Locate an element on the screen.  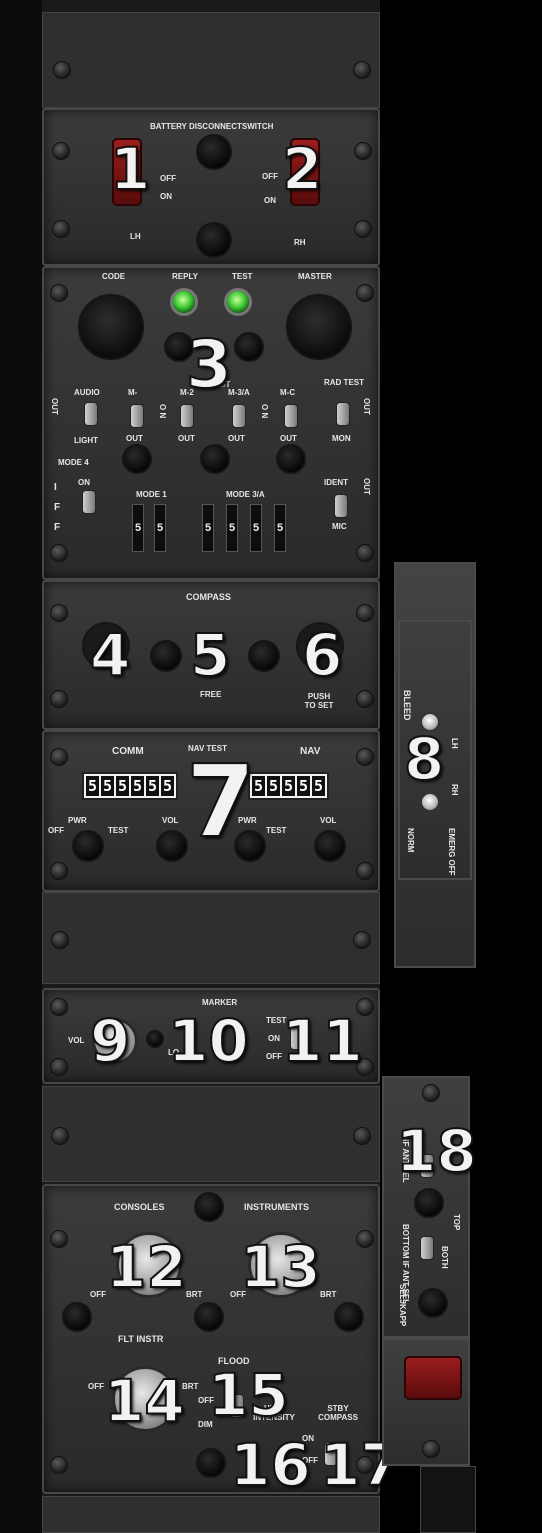
callout-3: 3 is located at coordinates (209, 364).